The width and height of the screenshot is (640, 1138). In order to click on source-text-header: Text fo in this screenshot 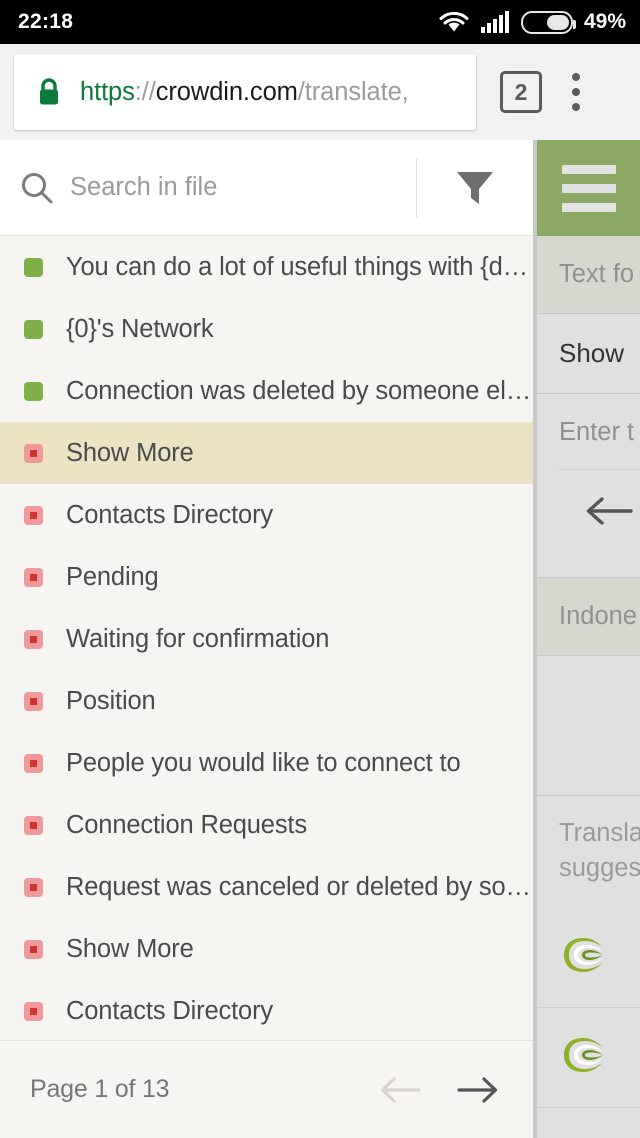, I will do `click(588, 275)`.